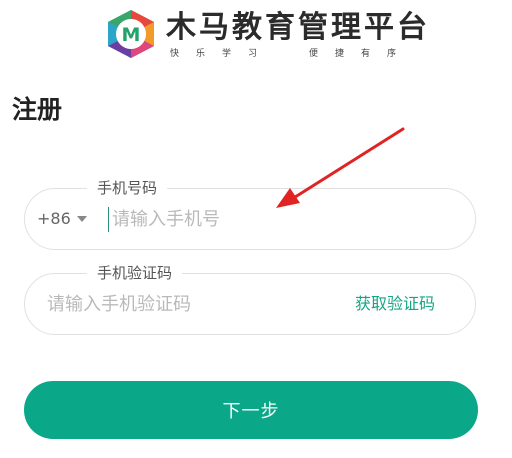 This screenshot has height=458, width=512. I want to click on next-button: 下一步, so click(251, 410).